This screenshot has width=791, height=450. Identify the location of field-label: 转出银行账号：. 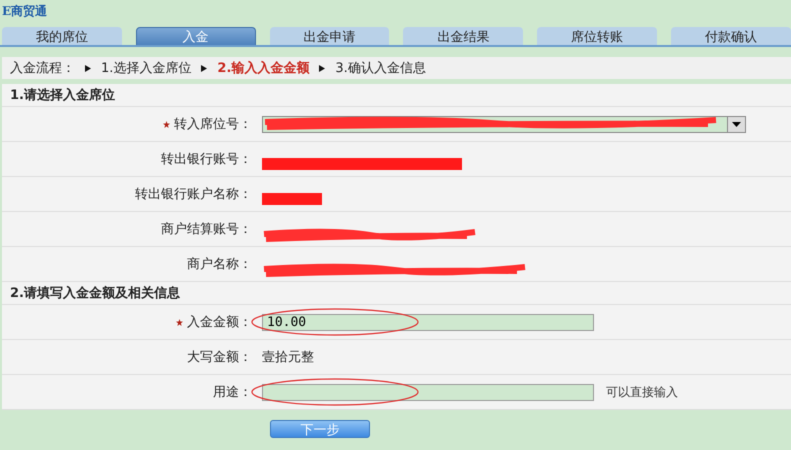
(206, 159).